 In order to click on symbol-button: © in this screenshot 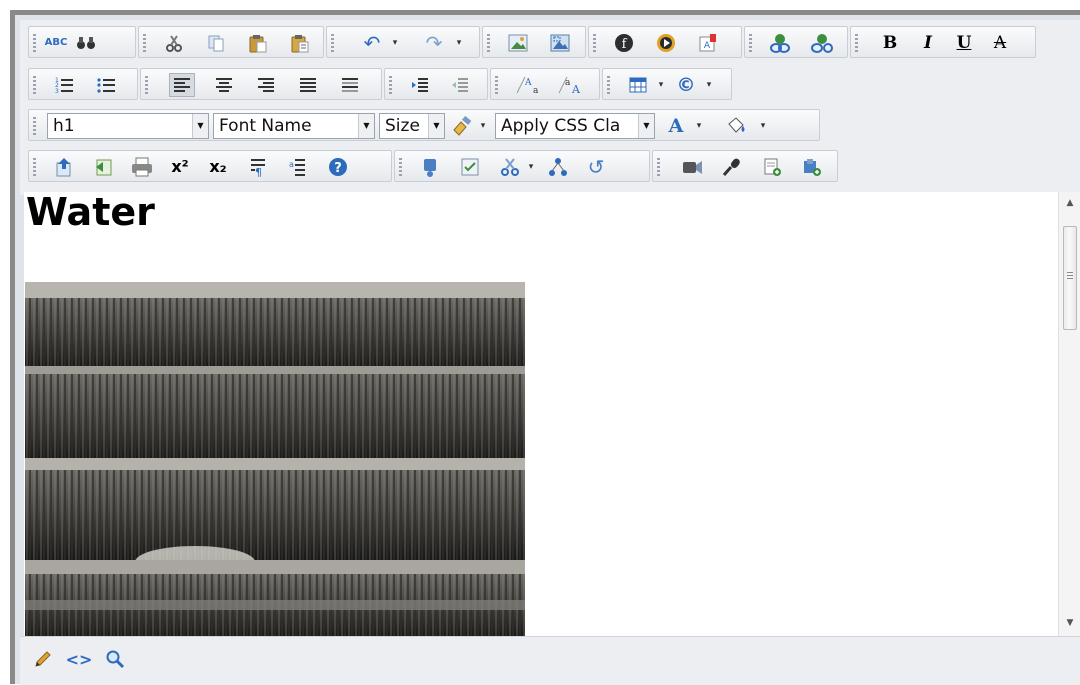, I will do `click(686, 85)`.